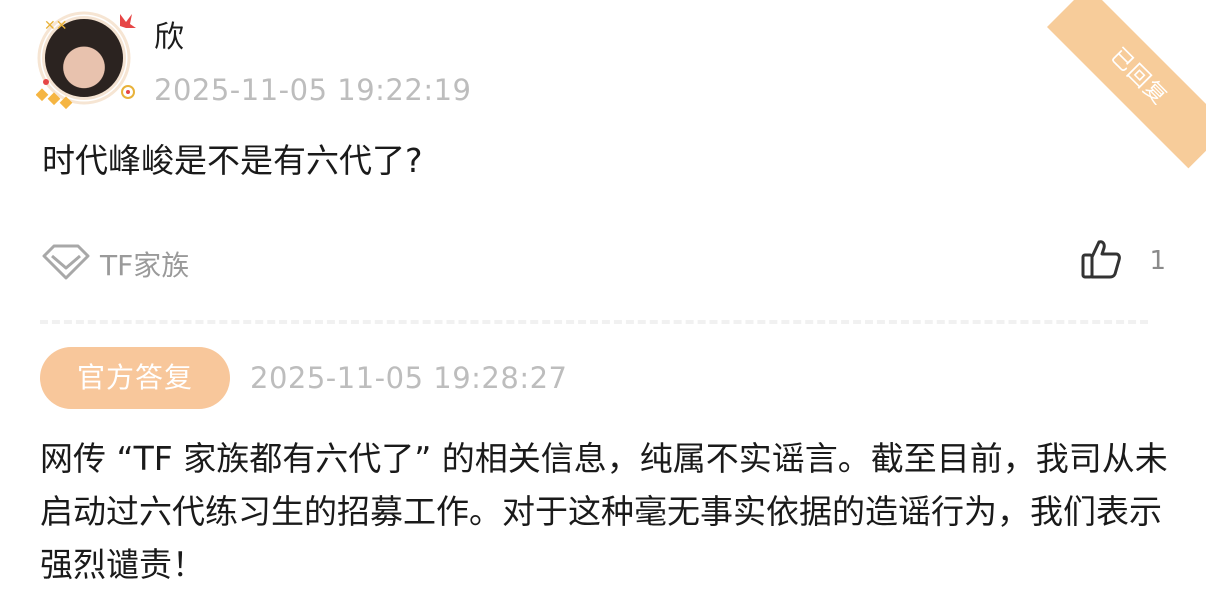 This screenshot has height=612, width=1206. What do you see at coordinates (66, 264) in the screenshot?
I see `diamond-icon` at bounding box center [66, 264].